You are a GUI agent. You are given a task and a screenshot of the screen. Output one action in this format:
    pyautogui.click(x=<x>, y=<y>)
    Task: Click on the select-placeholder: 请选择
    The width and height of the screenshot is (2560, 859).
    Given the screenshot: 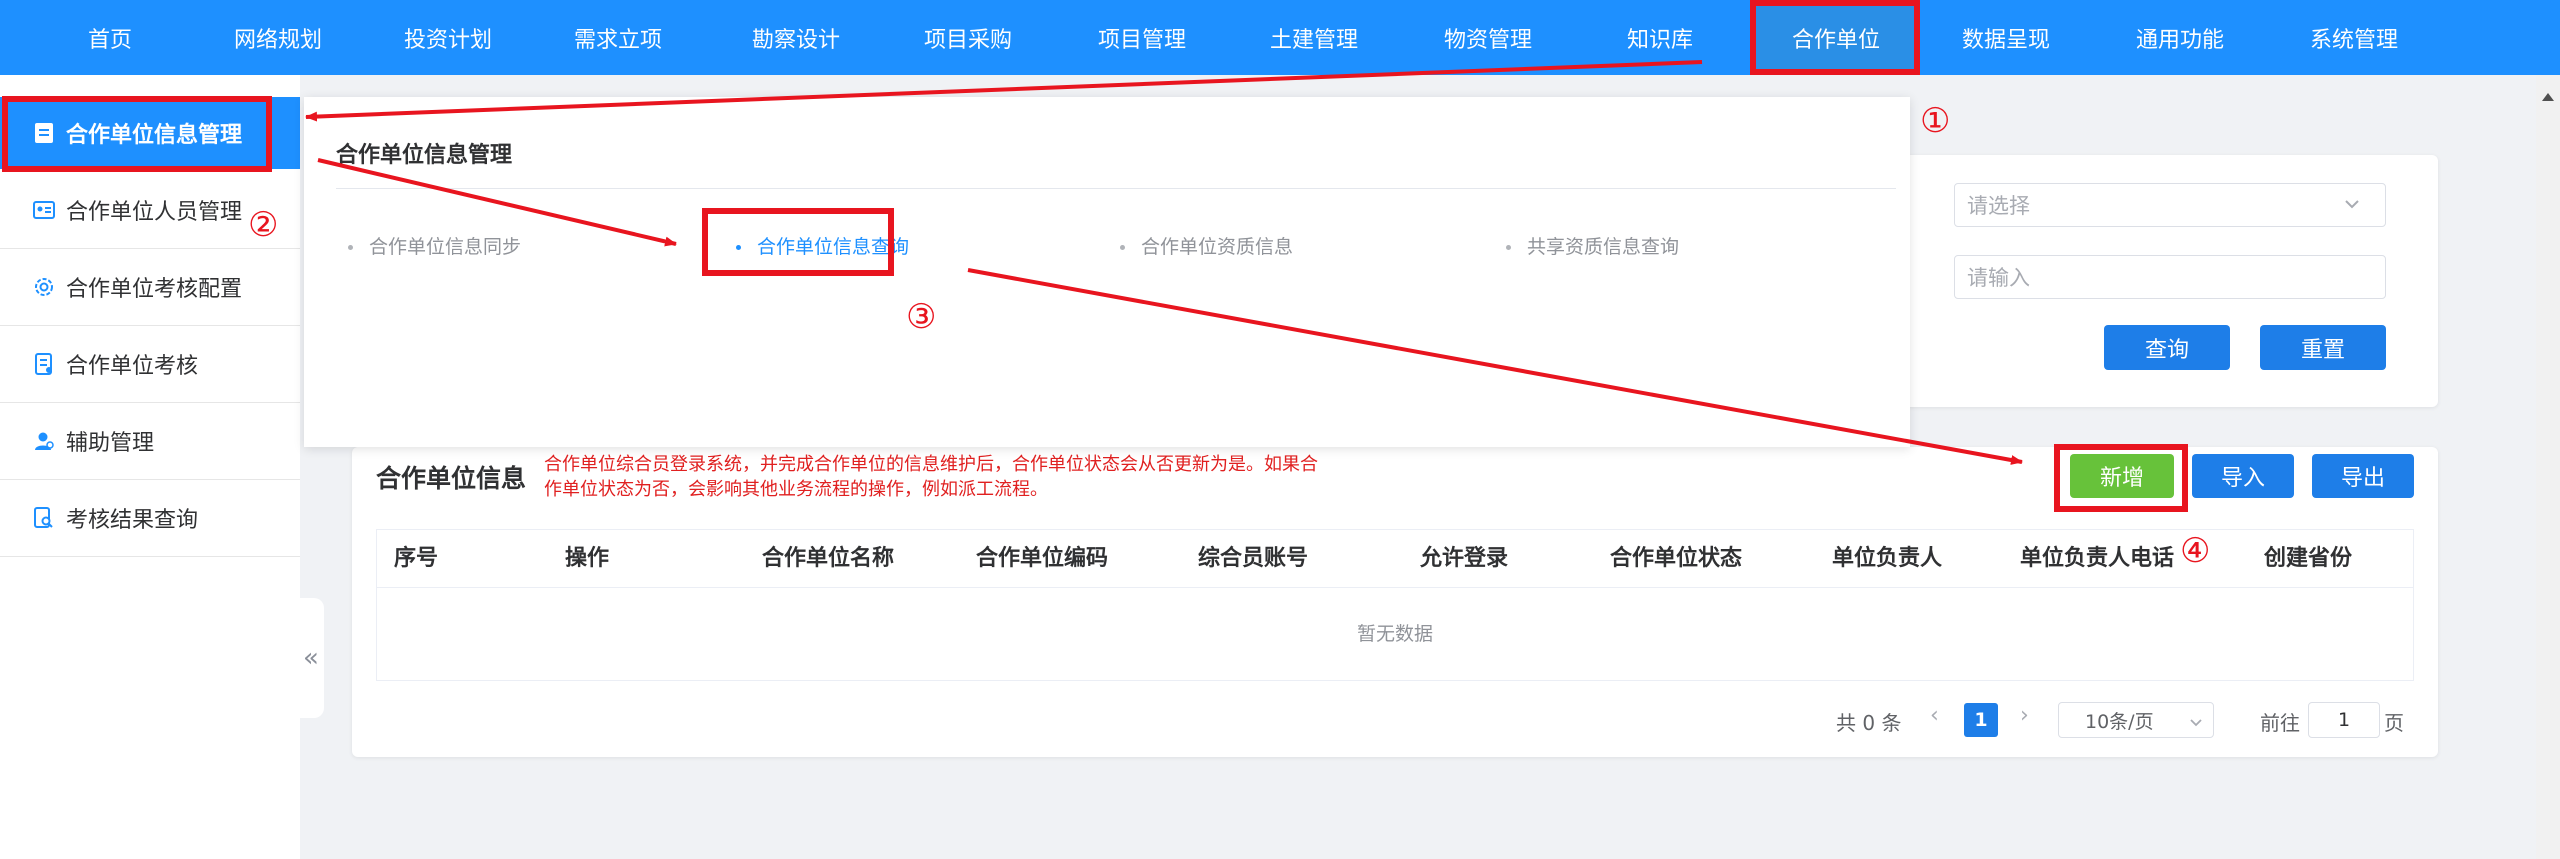 What is the action you would take?
    pyautogui.click(x=1998, y=206)
    